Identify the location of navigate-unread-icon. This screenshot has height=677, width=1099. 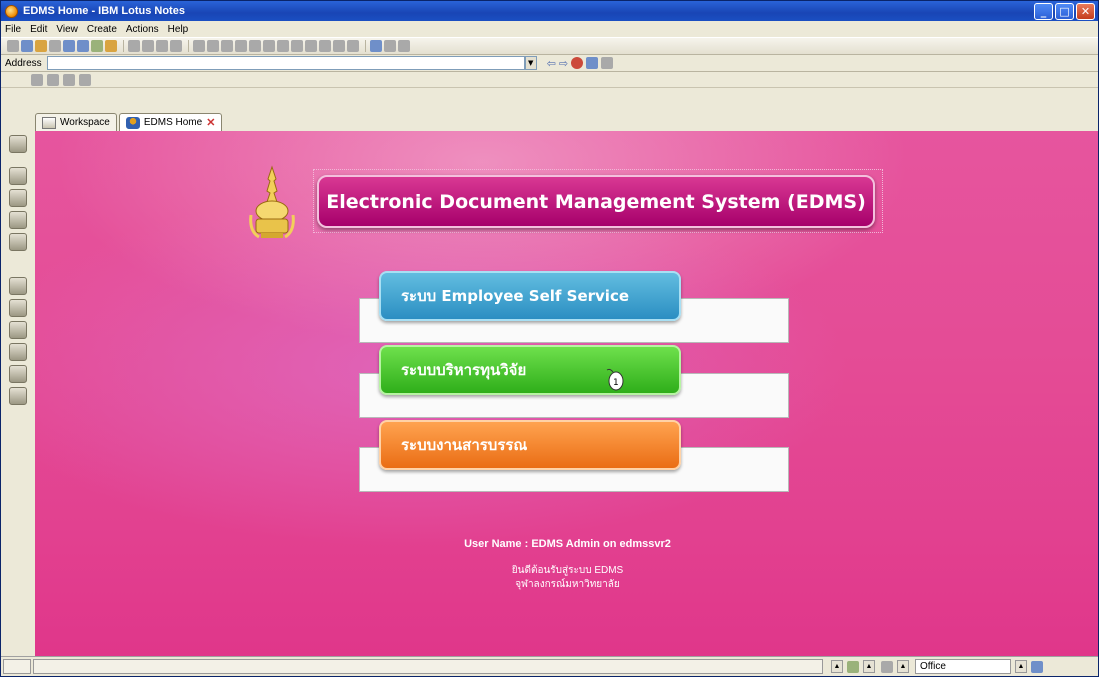
(255, 46).